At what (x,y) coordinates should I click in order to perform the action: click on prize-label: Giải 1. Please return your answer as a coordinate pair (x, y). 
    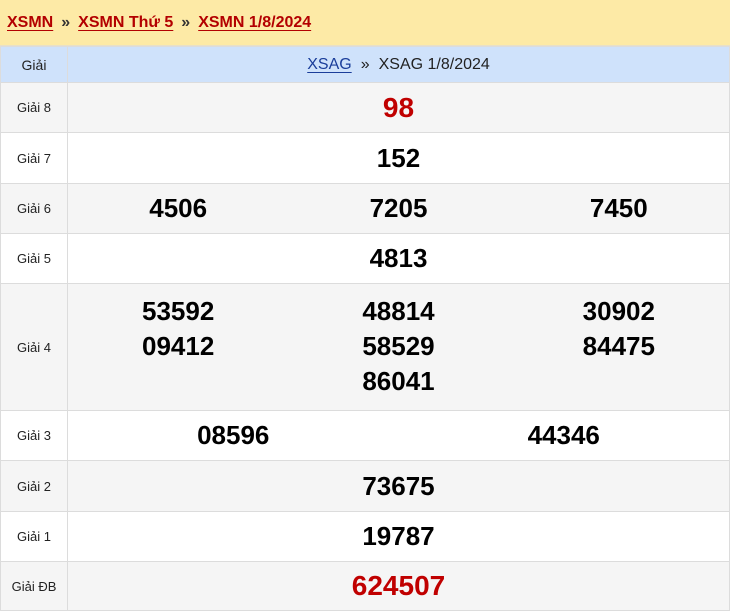
    Looking at the image, I should click on (34, 536).